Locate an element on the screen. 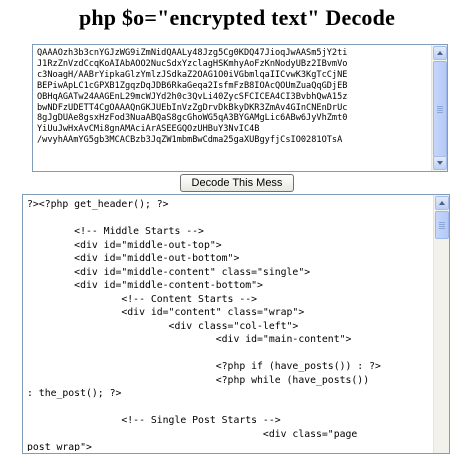 The width and height of the screenshot is (474, 454). page-title: php $o="encrypted text" Decode is located at coordinates (237, 17).